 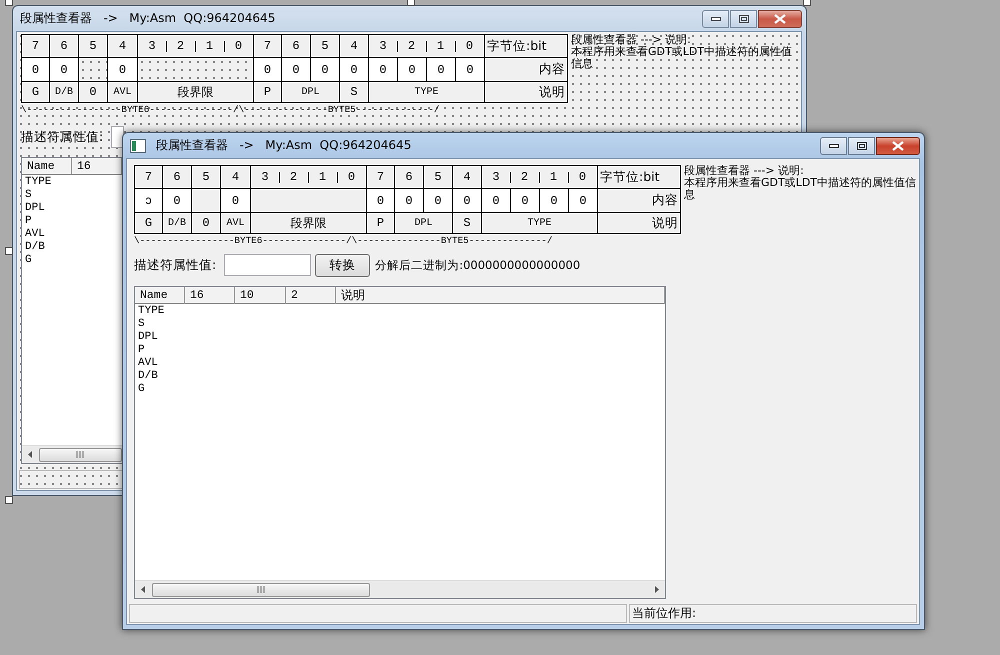 I want to click on list-view: Name 16 TYPE S DPL P AVL D/B G, so click(x=72, y=310).